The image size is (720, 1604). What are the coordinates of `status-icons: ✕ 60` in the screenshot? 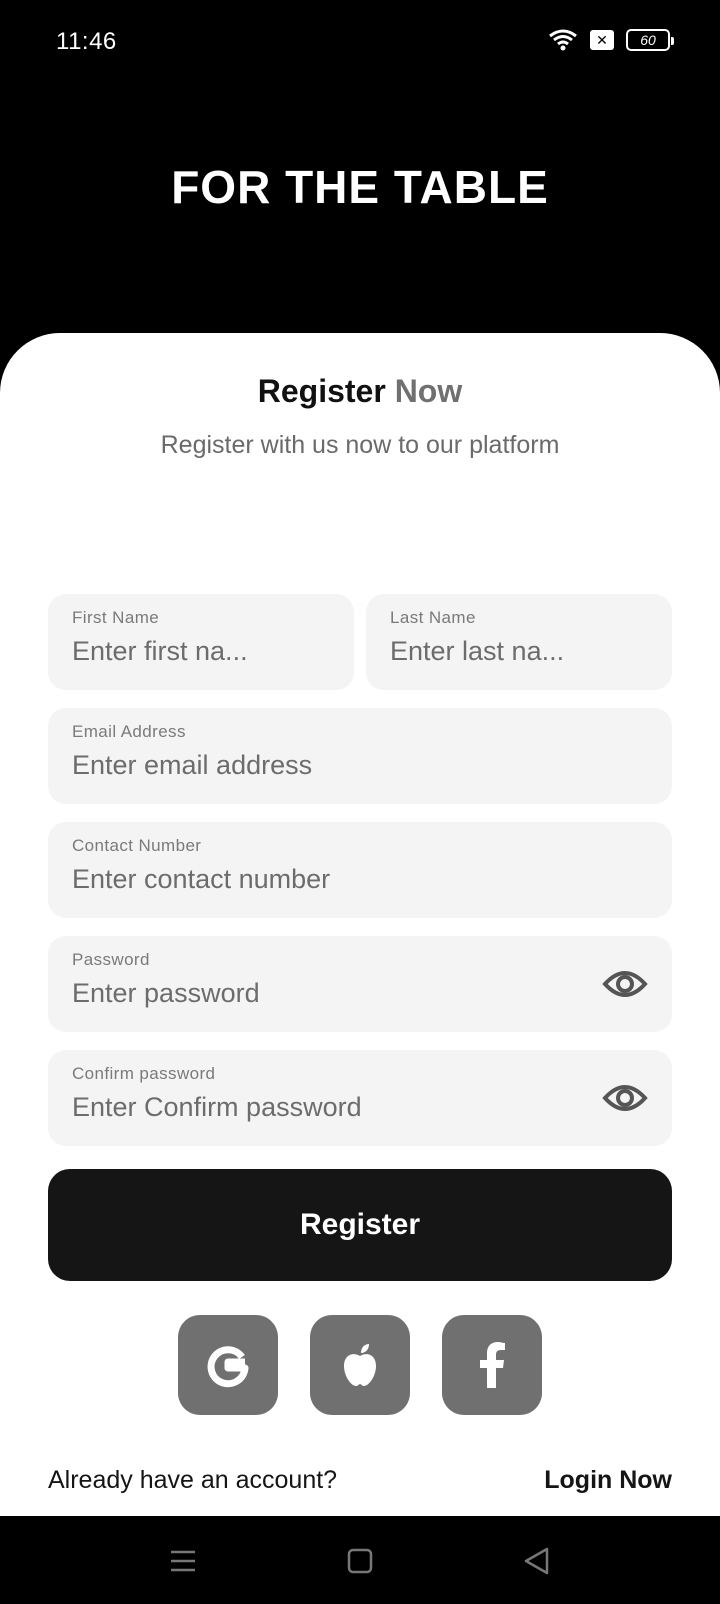 It's located at (611, 40).